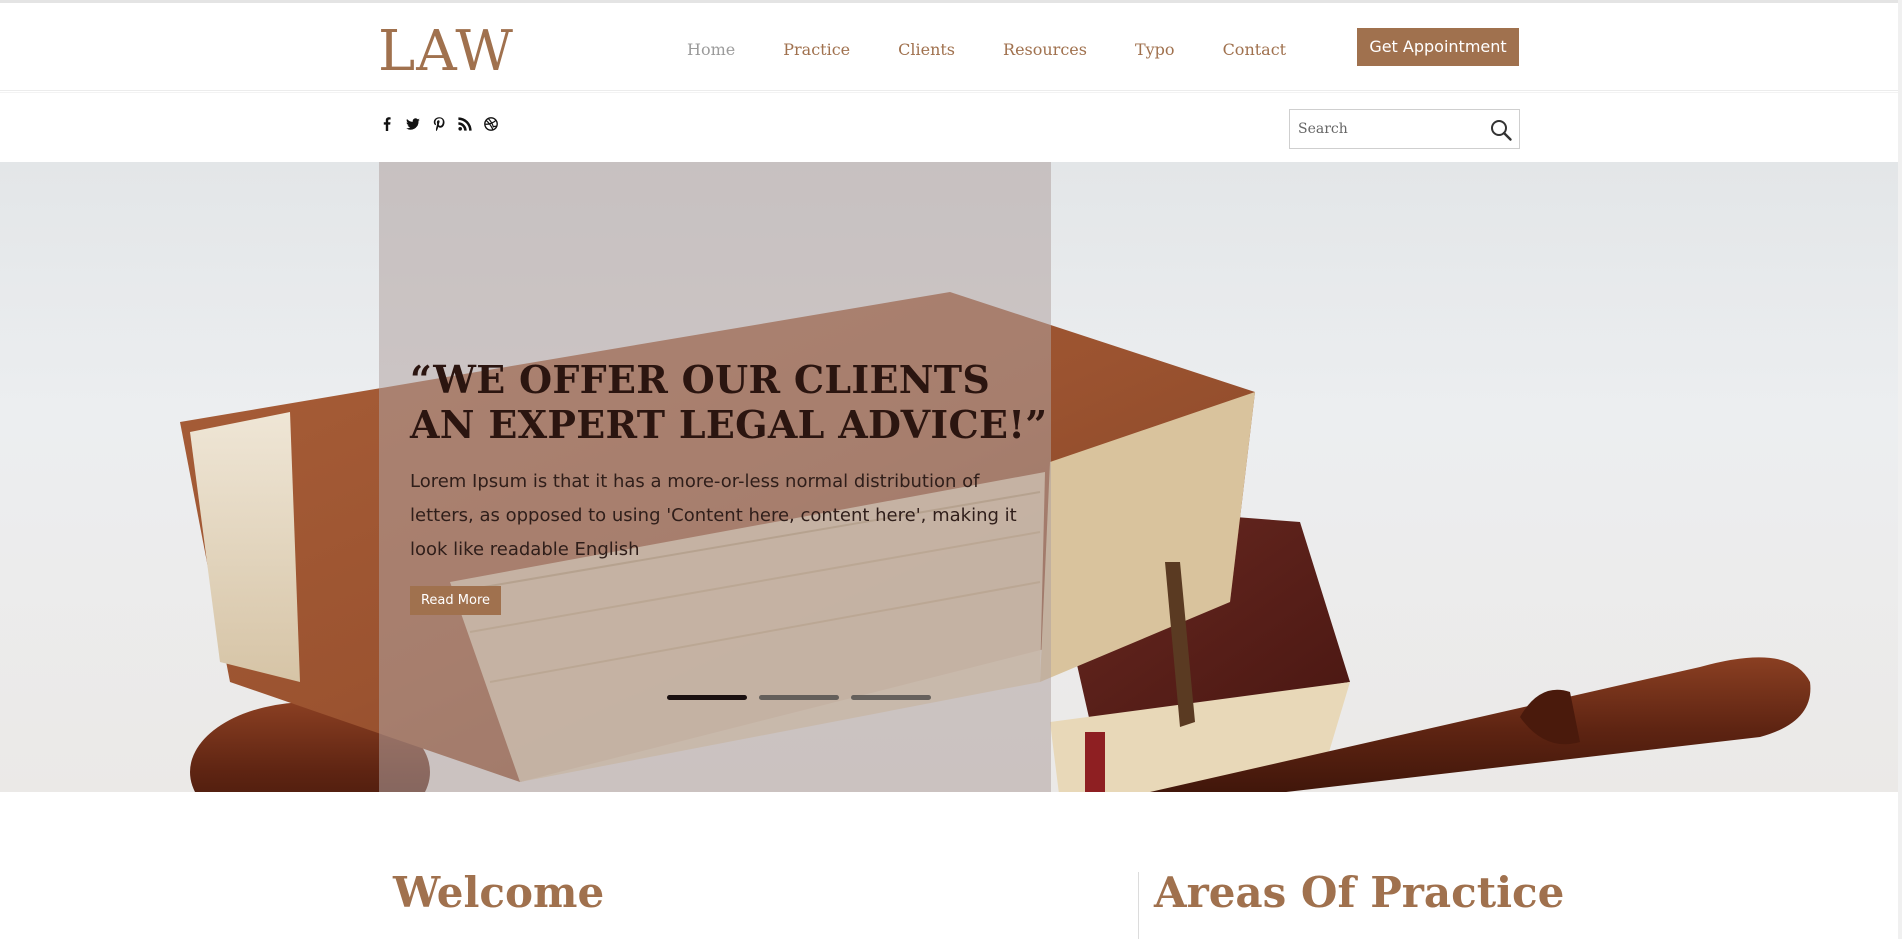 This screenshot has width=1902, height=939. Describe the element at coordinates (491, 124) in the screenshot. I see `dribbble-icon` at that location.